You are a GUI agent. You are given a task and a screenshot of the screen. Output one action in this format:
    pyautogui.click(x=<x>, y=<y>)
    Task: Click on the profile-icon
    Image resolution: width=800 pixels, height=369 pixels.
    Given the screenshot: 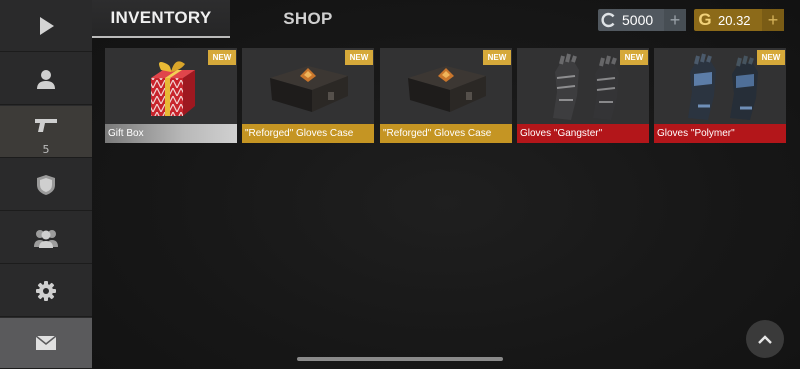 What is the action you would take?
    pyautogui.click(x=46, y=79)
    